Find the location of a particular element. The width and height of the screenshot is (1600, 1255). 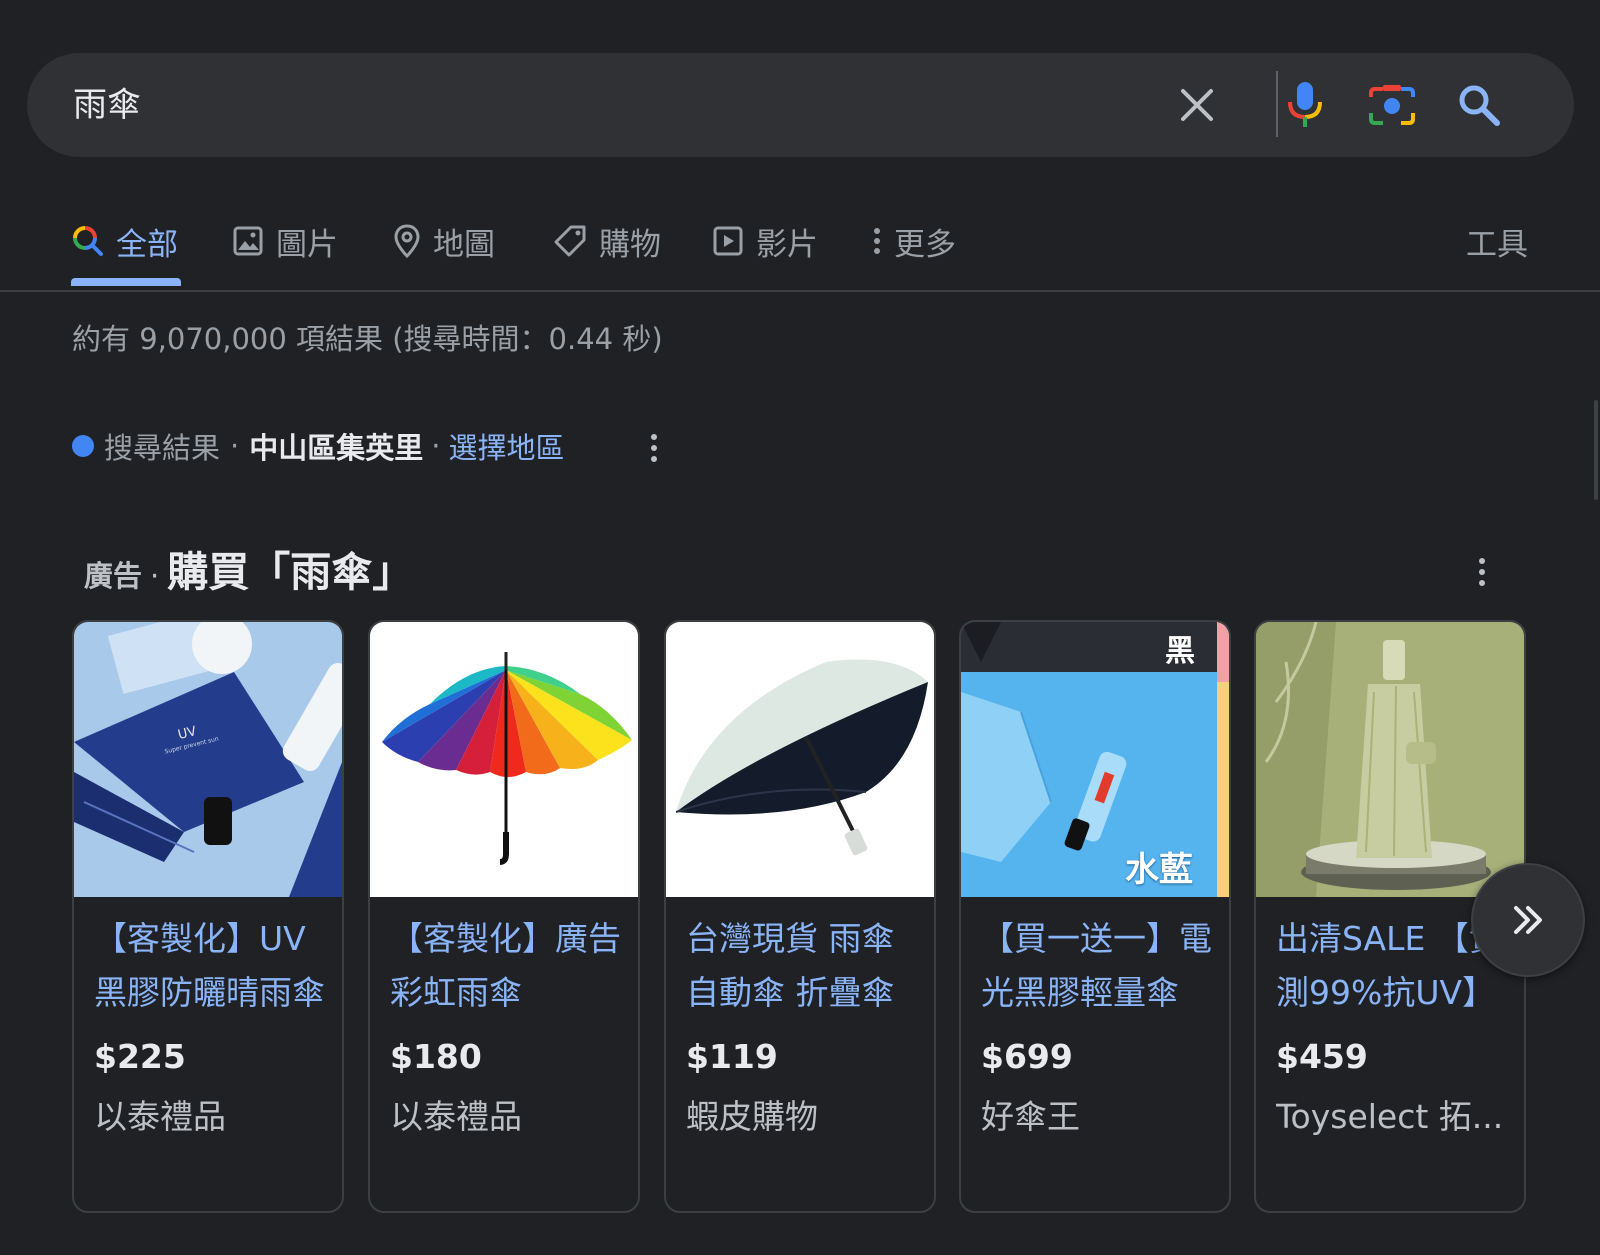

ads-header: 廣告 · 購買「雨傘」 is located at coordinates (248, 568).